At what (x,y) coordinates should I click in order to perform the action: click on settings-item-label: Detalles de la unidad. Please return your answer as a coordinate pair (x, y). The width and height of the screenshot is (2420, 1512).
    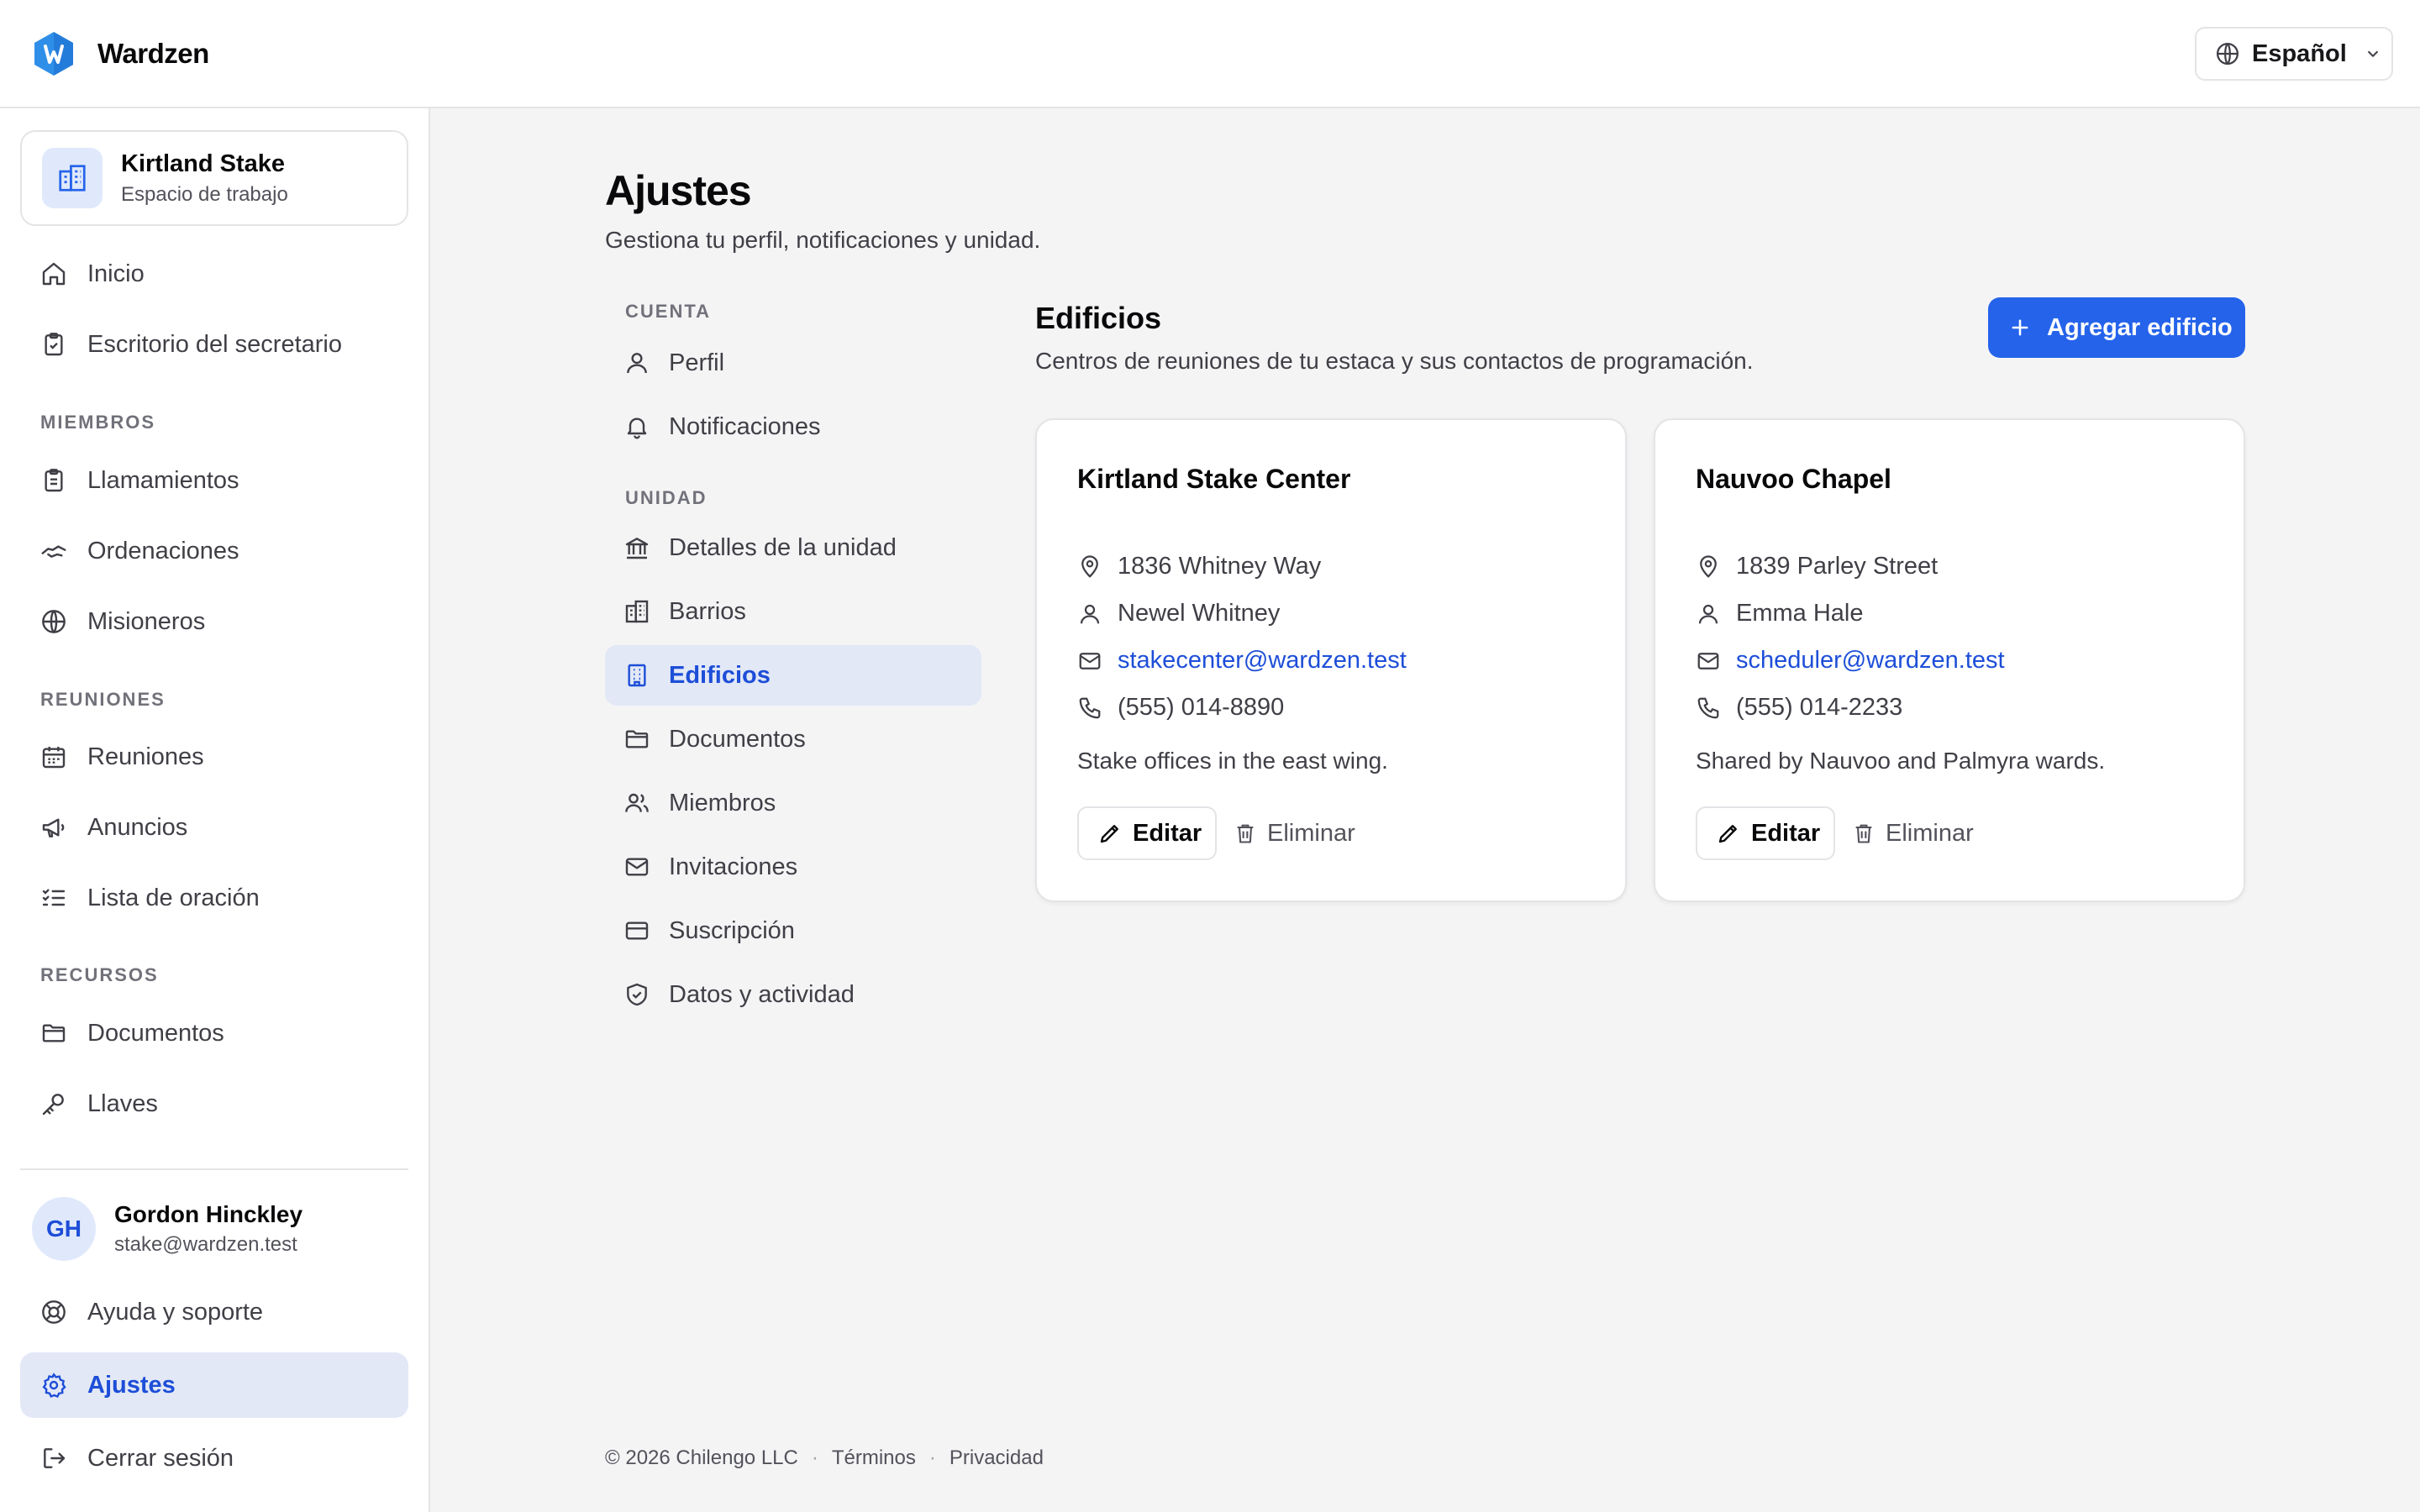
    Looking at the image, I should click on (783, 547).